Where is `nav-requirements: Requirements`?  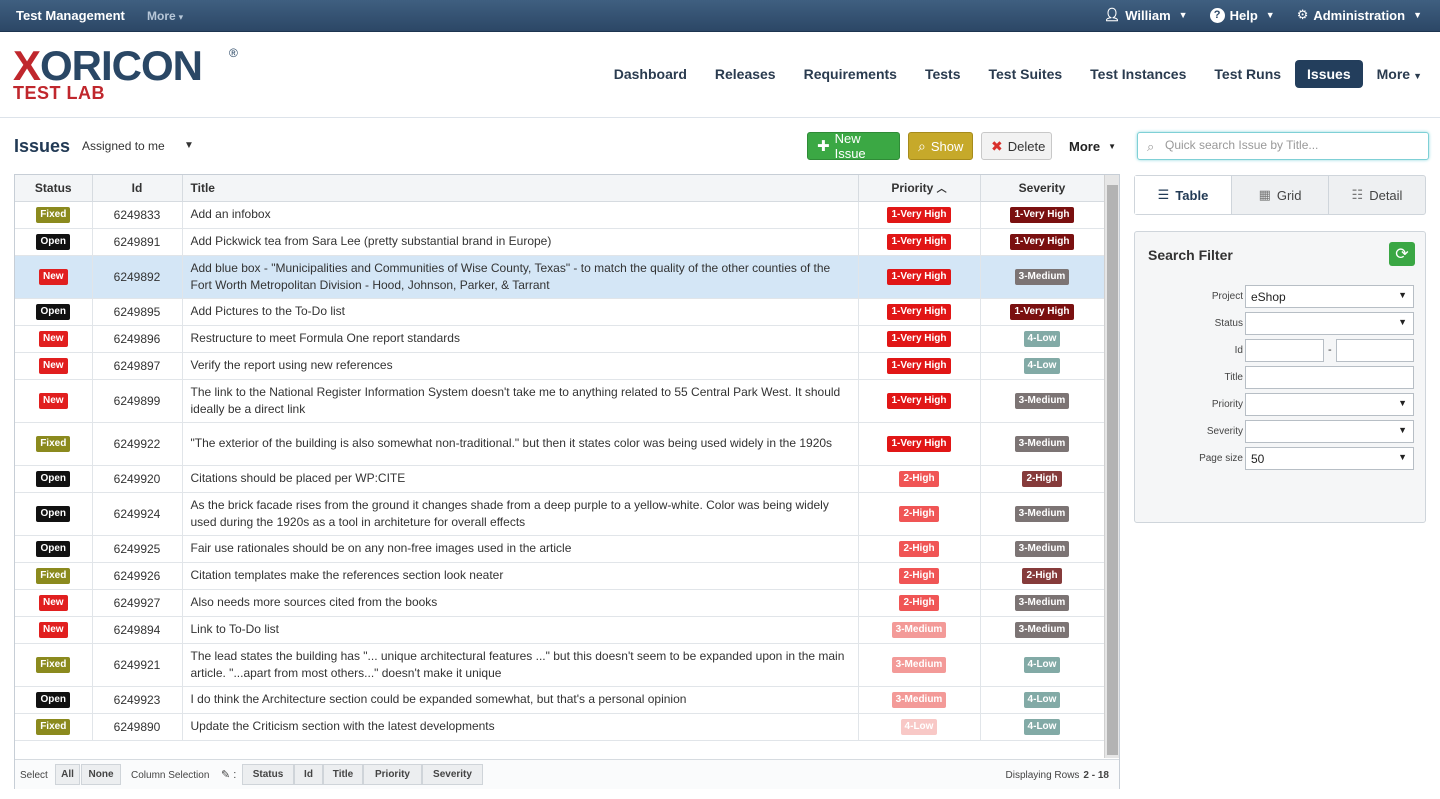
nav-requirements: Requirements is located at coordinates (850, 74).